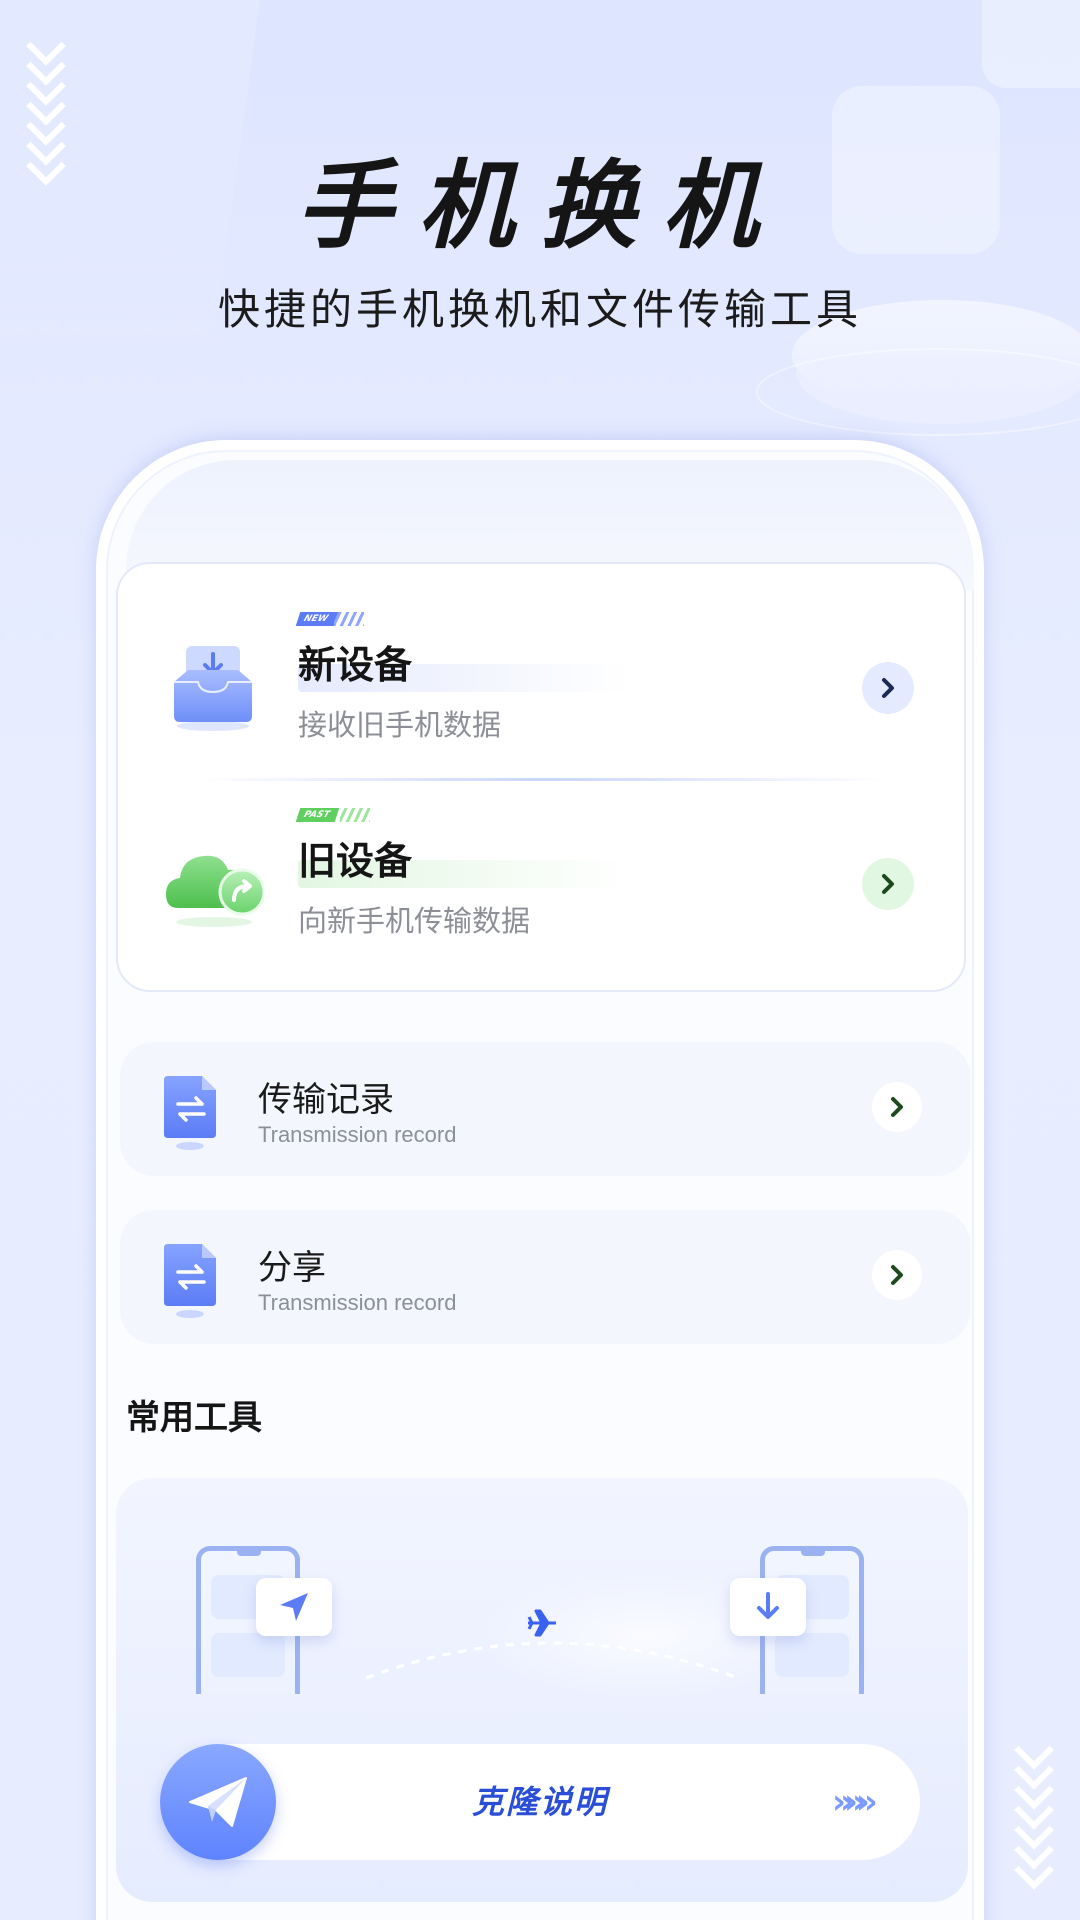 The height and width of the screenshot is (1920, 1080). I want to click on page-title: 手机换机, so click(540, 206).